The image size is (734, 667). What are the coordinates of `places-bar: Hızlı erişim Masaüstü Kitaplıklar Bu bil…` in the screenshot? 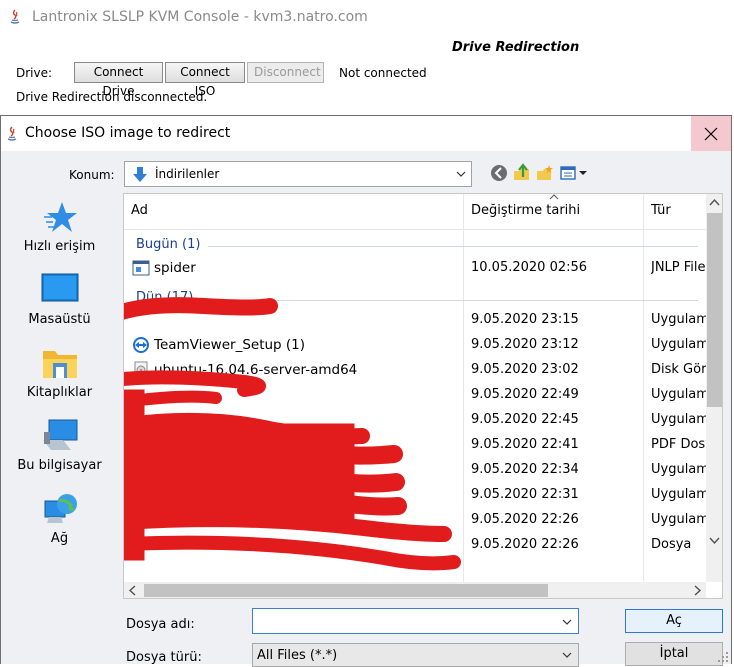 It's located at (59, 393).